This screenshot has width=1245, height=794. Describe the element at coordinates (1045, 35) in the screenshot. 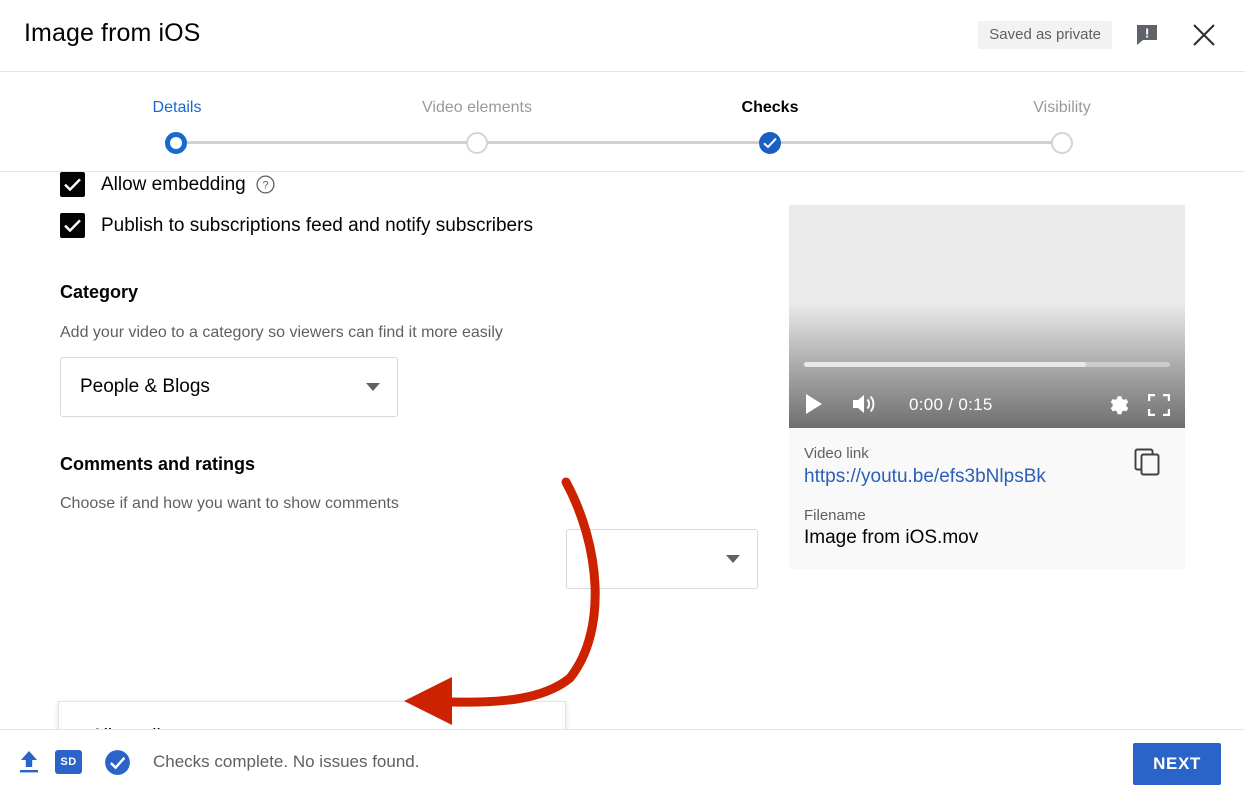

I see `status-badge: Saved as private` at that location.